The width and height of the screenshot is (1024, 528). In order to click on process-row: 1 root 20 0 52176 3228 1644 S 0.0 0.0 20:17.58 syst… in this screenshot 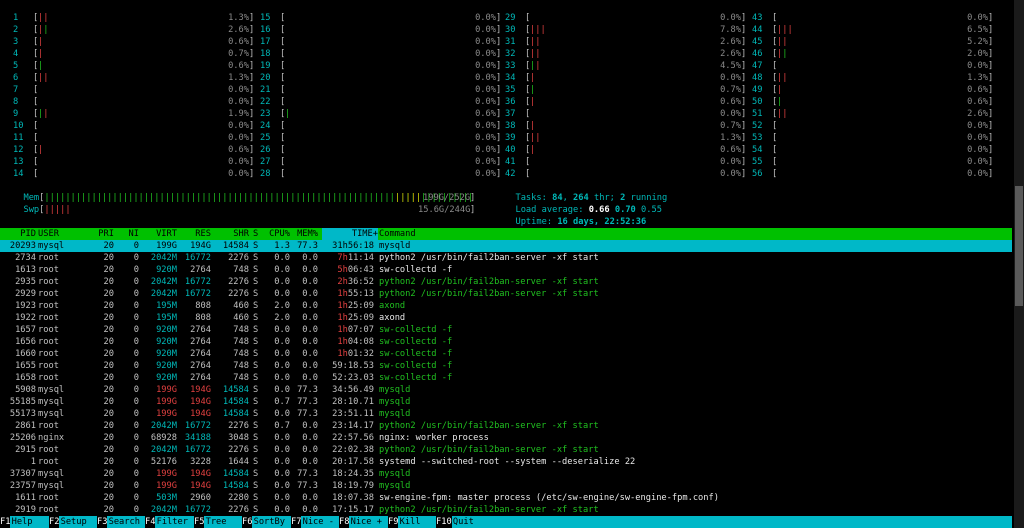, I will do `click(506, 462)`.